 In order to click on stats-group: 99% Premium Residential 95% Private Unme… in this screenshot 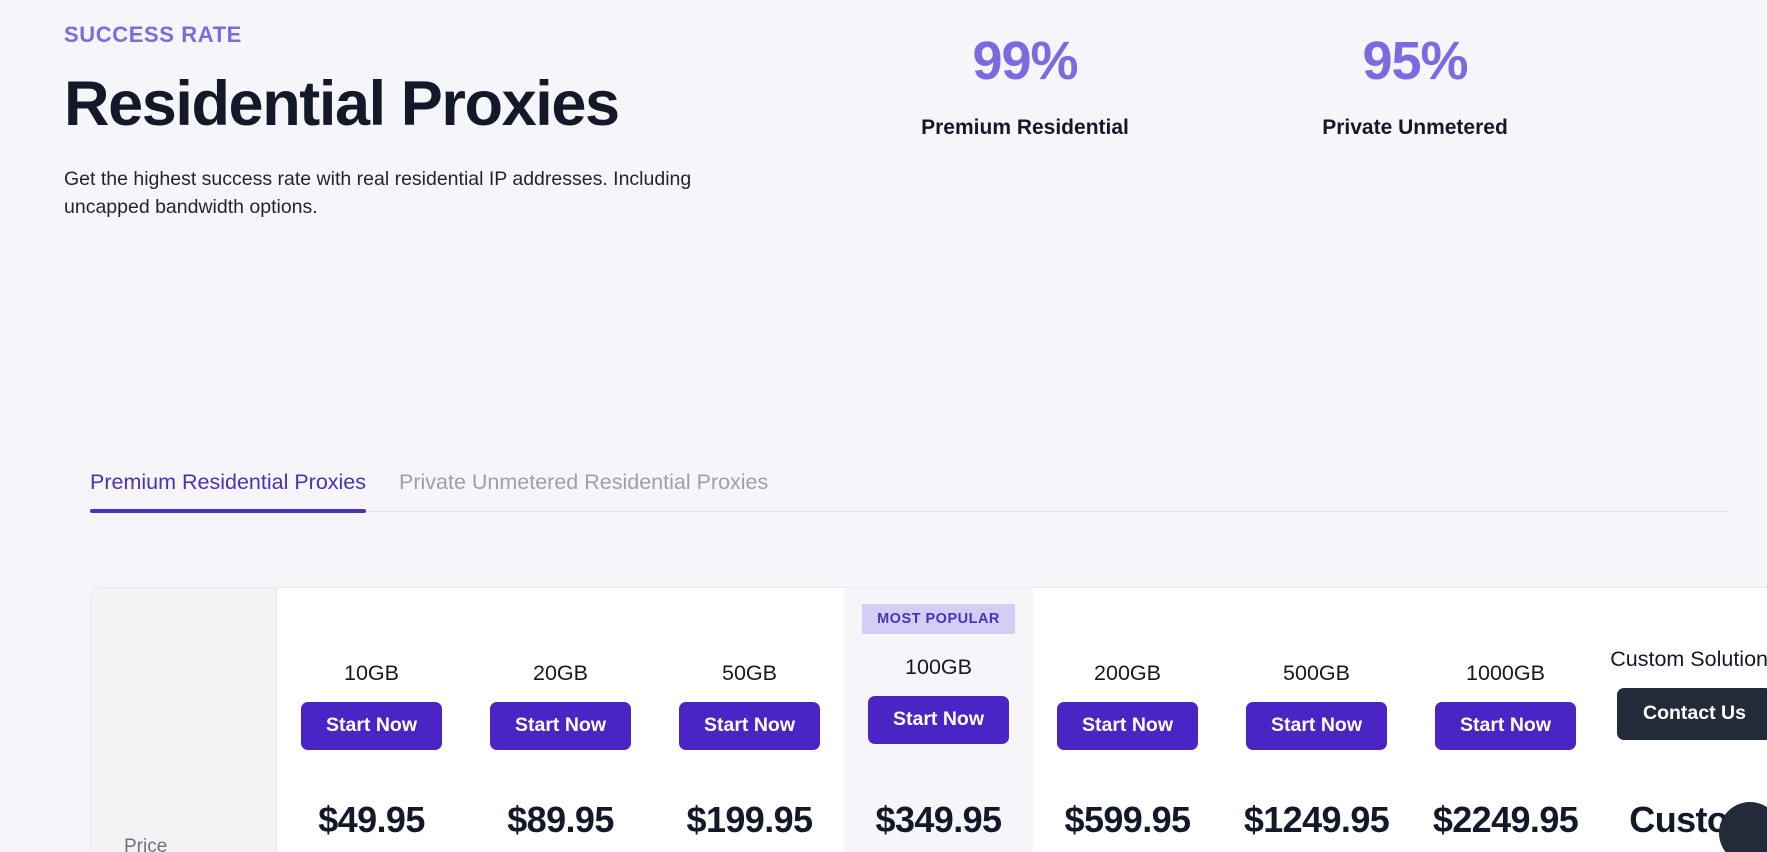, I will do `click(1220, 85)`.